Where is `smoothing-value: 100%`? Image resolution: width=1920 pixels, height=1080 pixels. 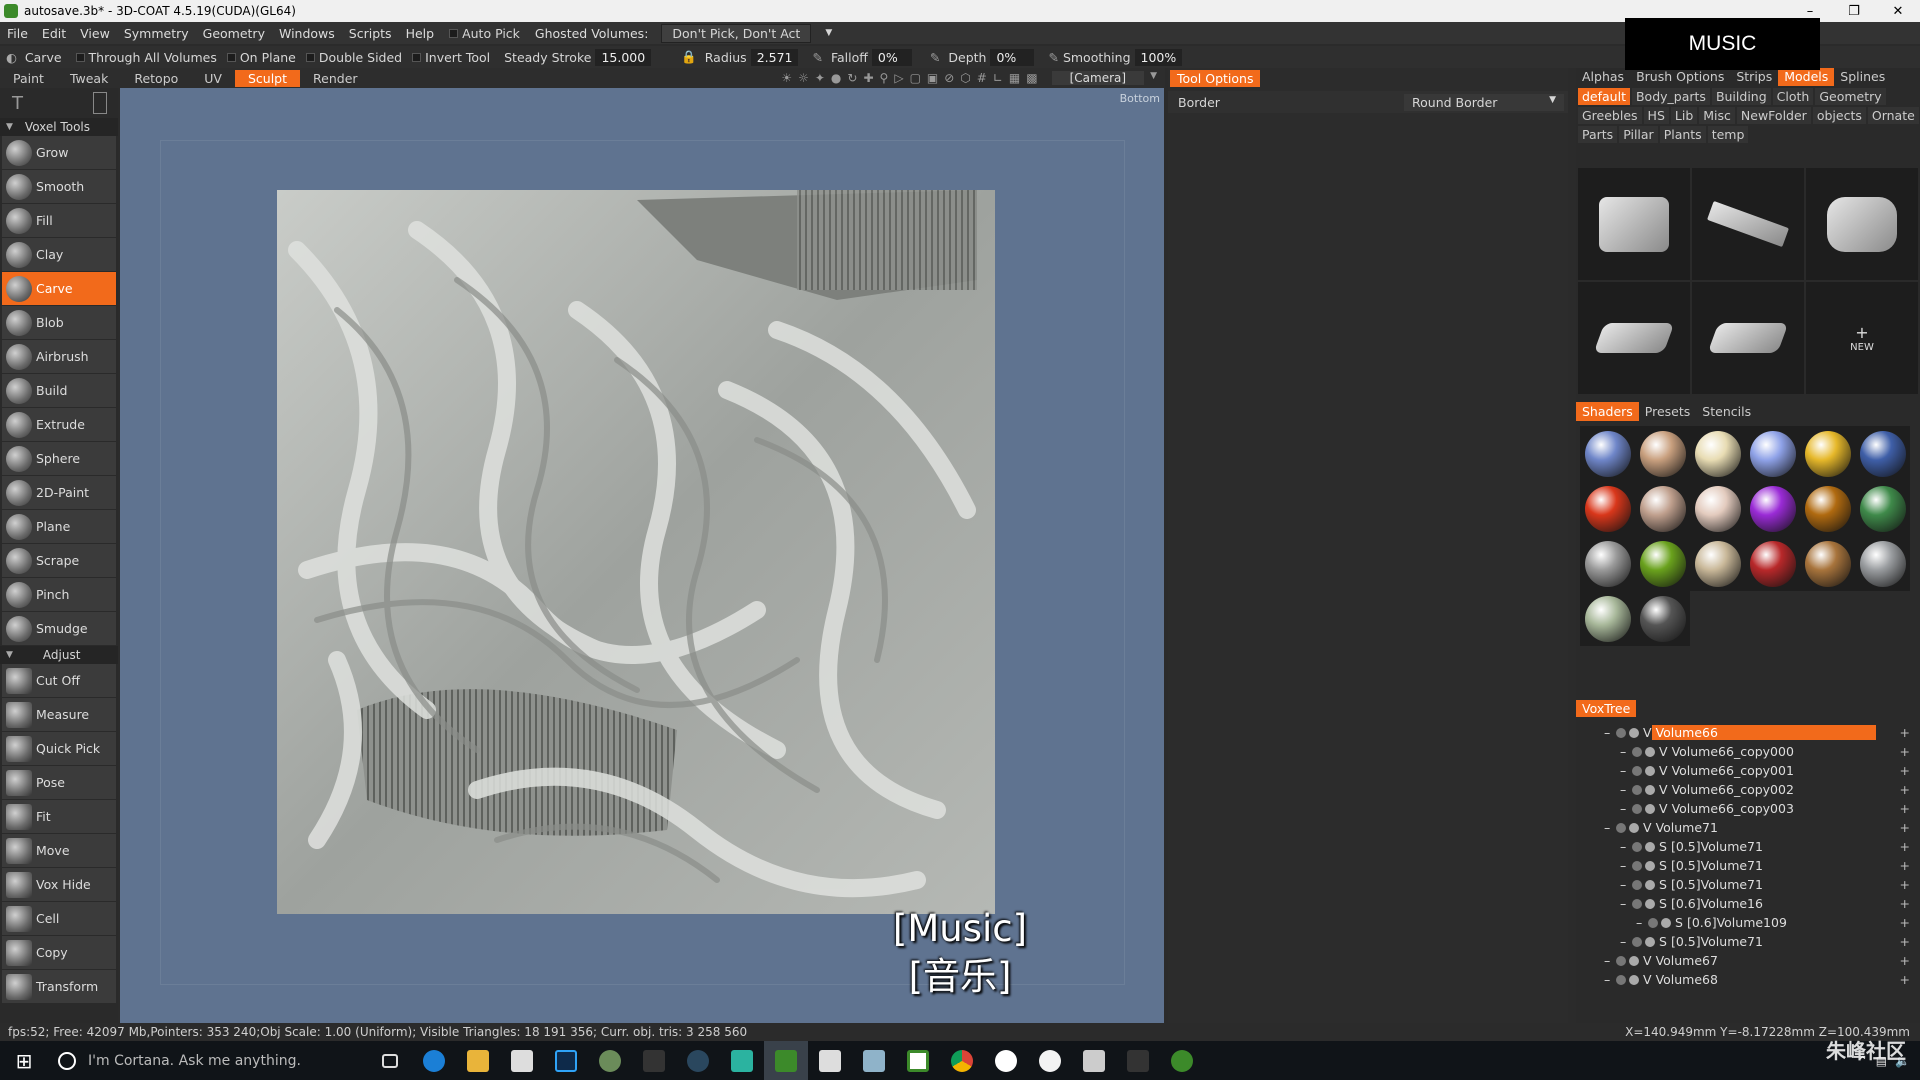
smoothing-value: 100% is located at coordinates (1158, 57).